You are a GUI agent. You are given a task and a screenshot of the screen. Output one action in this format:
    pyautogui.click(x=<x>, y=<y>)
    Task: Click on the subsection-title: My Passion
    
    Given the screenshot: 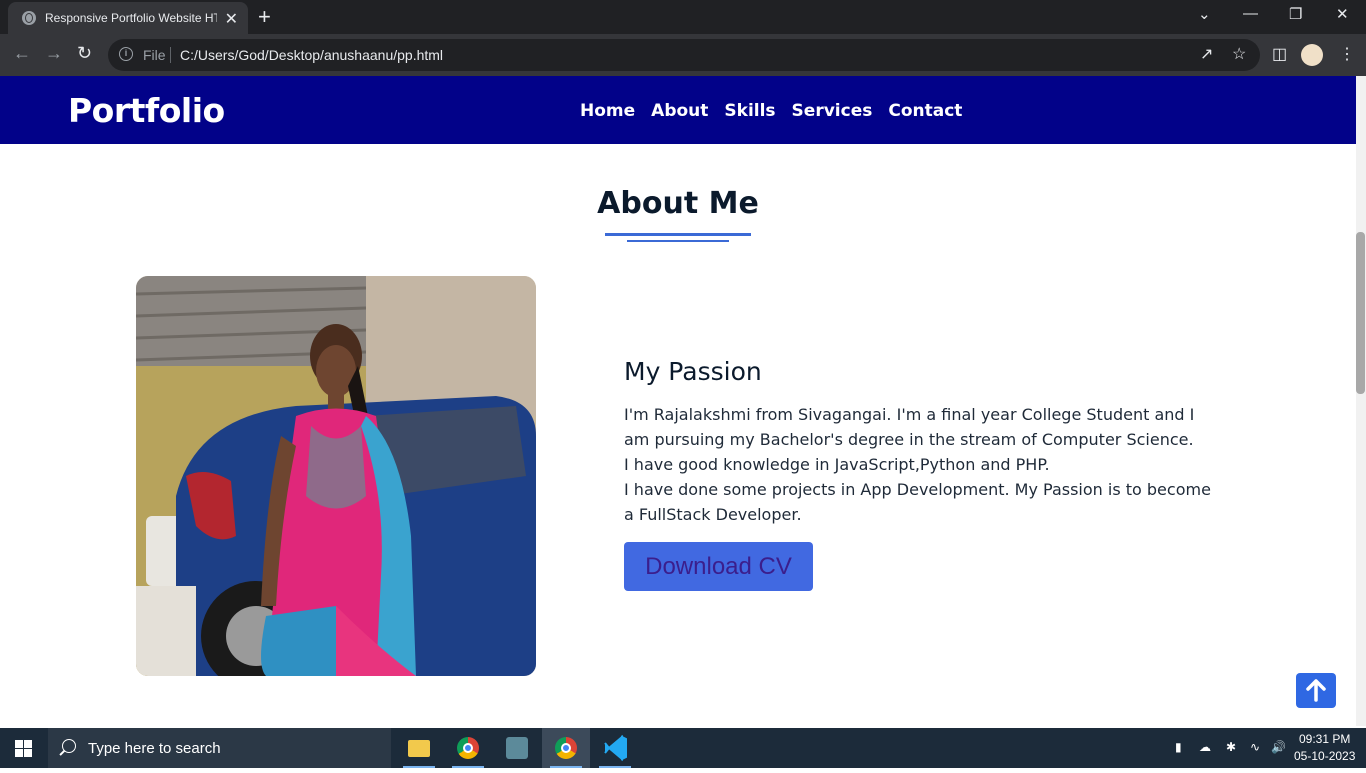 What is the action you would take?
    pyautogui.click(x=693, y=371)
    